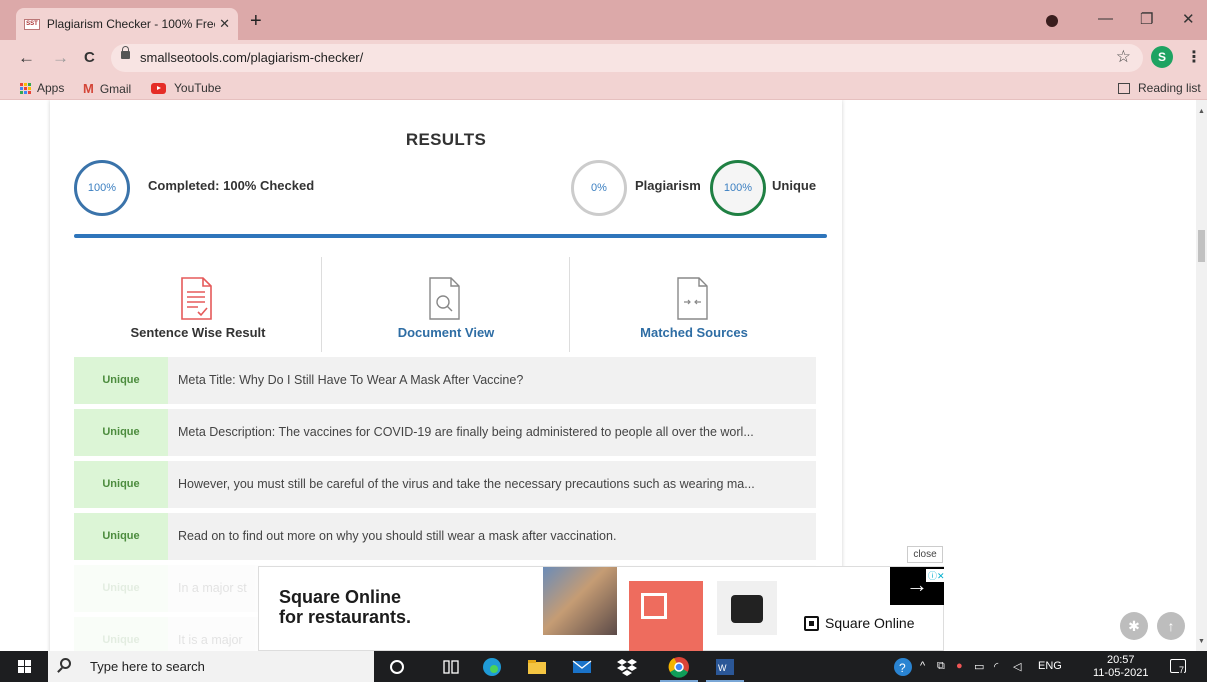  Describe the element at coordinates (1105, 18) in the screenshot. I see `minimize-button: —` at that location.